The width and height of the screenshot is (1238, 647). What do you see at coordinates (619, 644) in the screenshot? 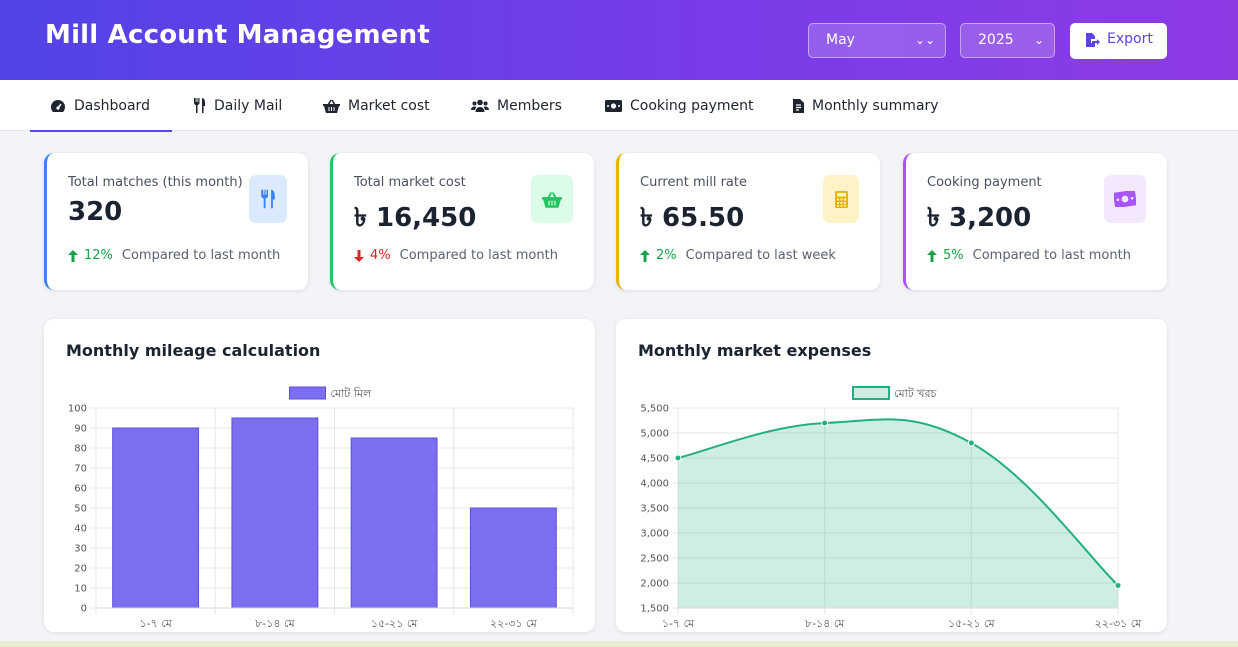
I see `bottom-strip` at bounding box center [619, 644].